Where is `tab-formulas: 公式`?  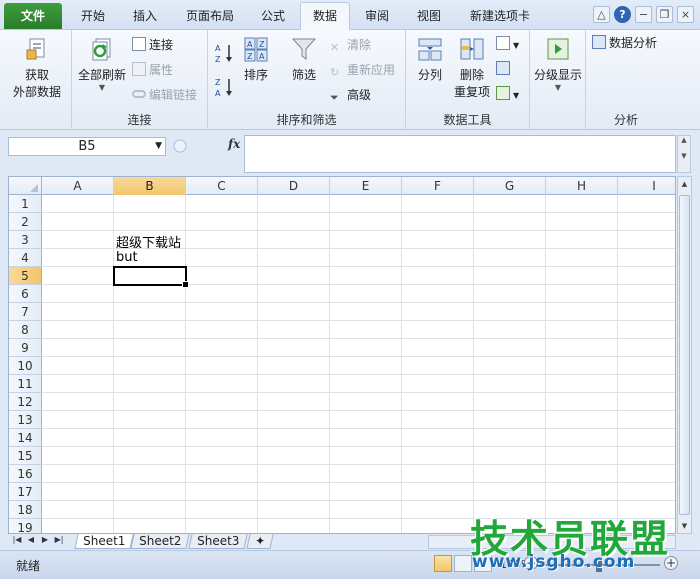 tab-formulas: 公式 is located at coordinates (273, 18).